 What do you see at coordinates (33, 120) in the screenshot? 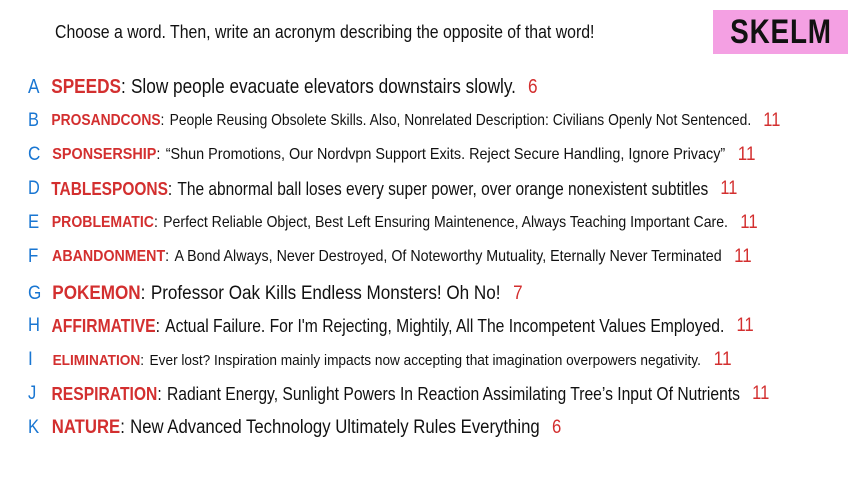
I see `row-letter: B` at bounding box center [33, 120].